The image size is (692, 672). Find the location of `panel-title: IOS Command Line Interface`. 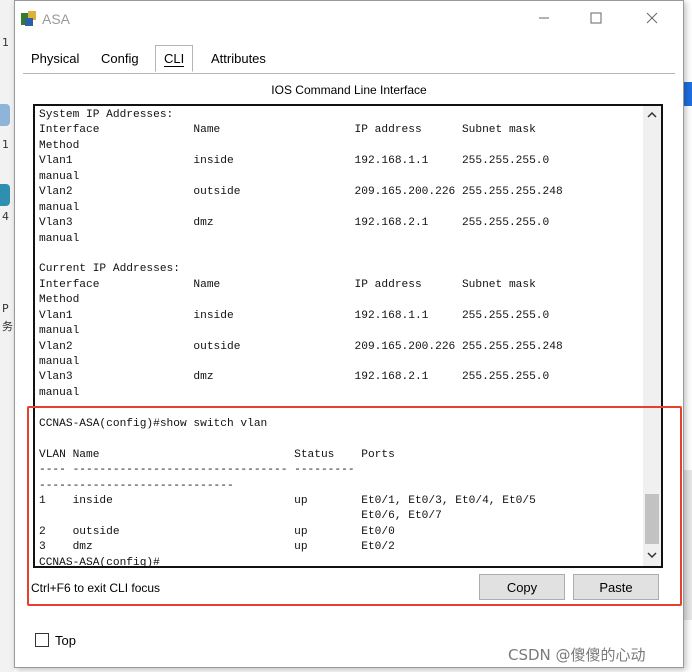

panel-title: IOS Command Line Interface is located at coordinates (349, 90).